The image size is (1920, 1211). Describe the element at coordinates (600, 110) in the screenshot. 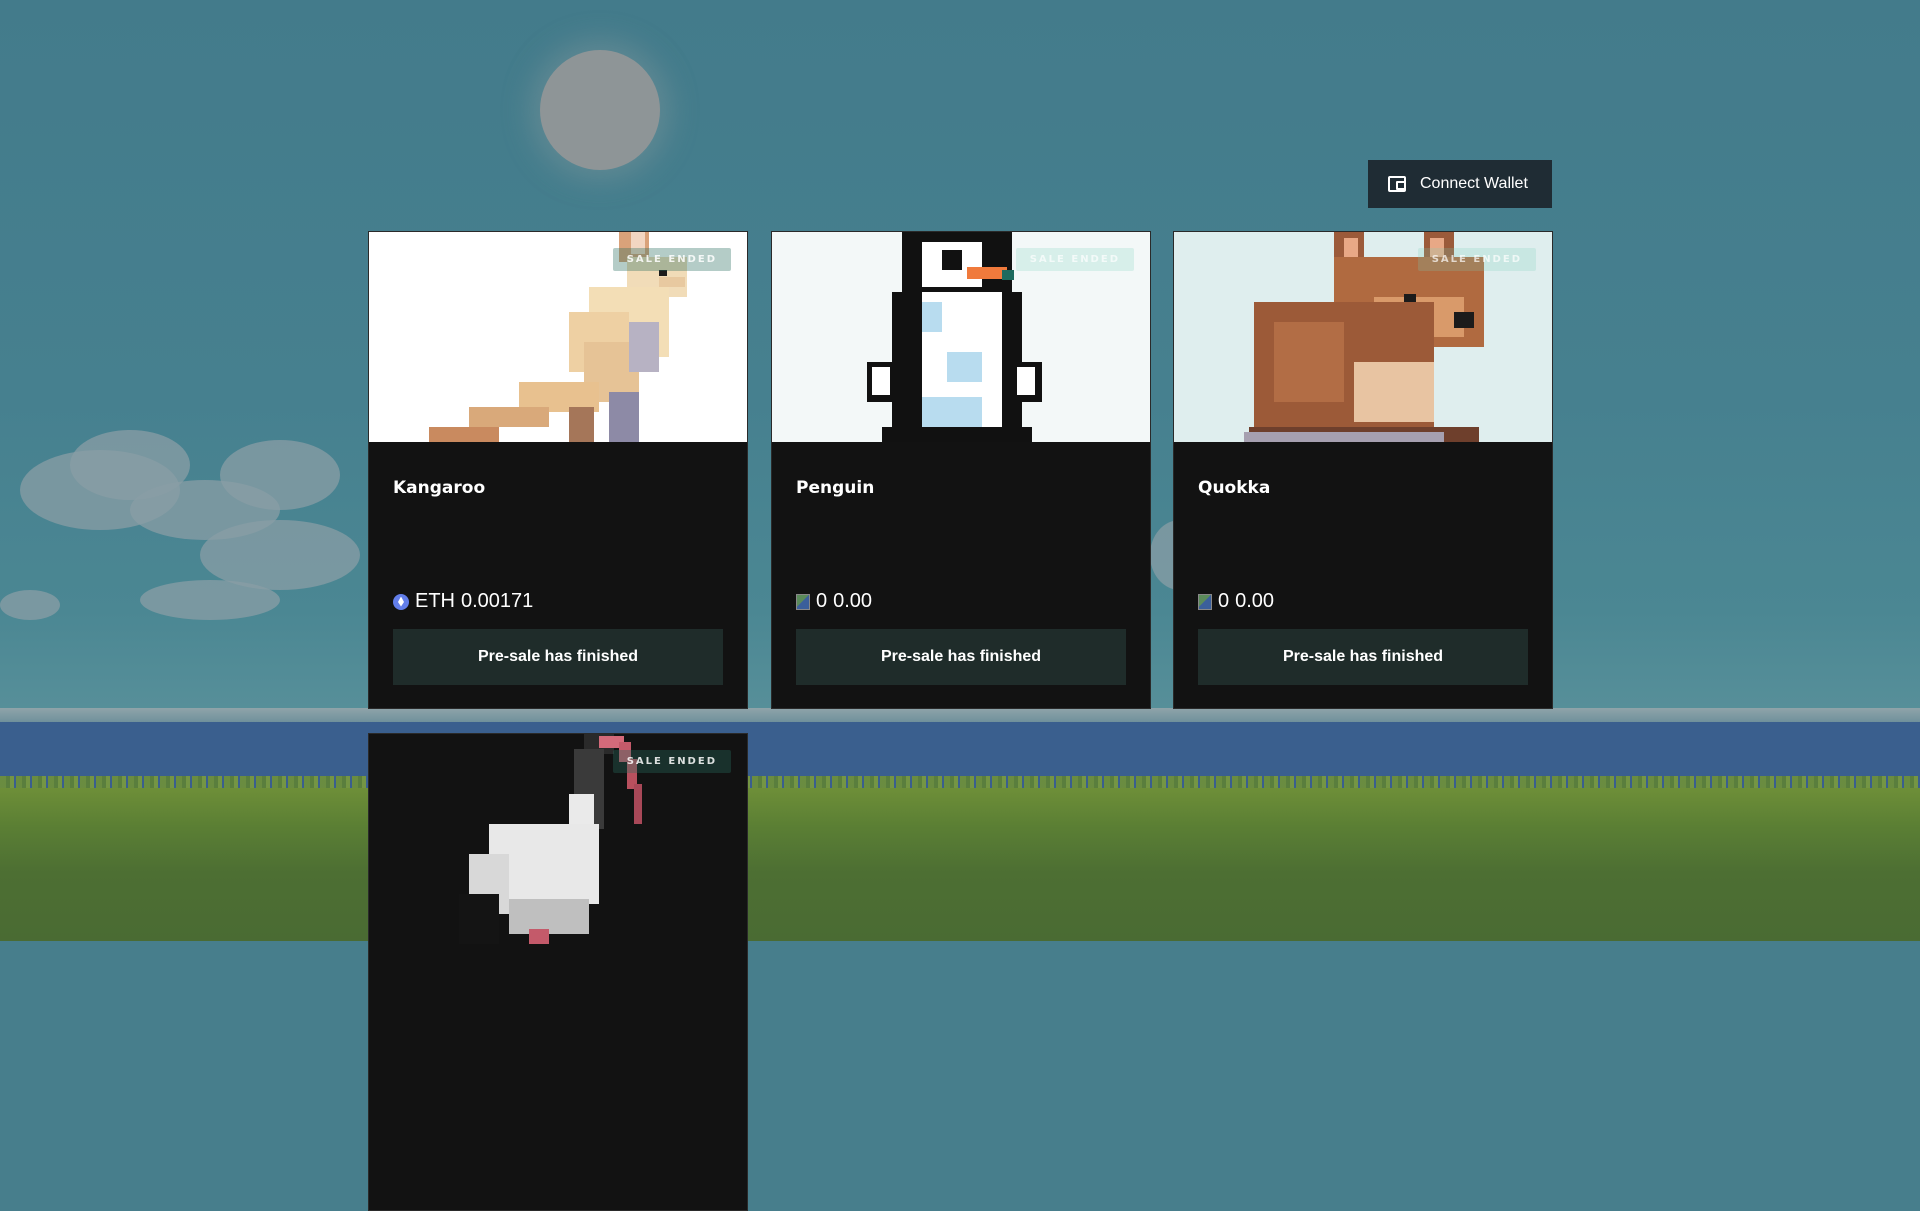

I see `sun` at that location.